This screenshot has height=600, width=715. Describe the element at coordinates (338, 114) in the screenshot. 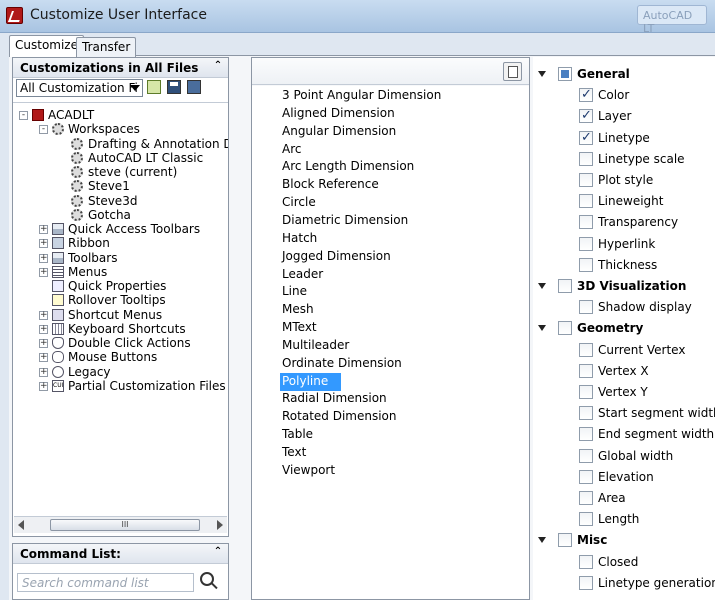

I see `object-type-item: Aligned Dimension` at that location.